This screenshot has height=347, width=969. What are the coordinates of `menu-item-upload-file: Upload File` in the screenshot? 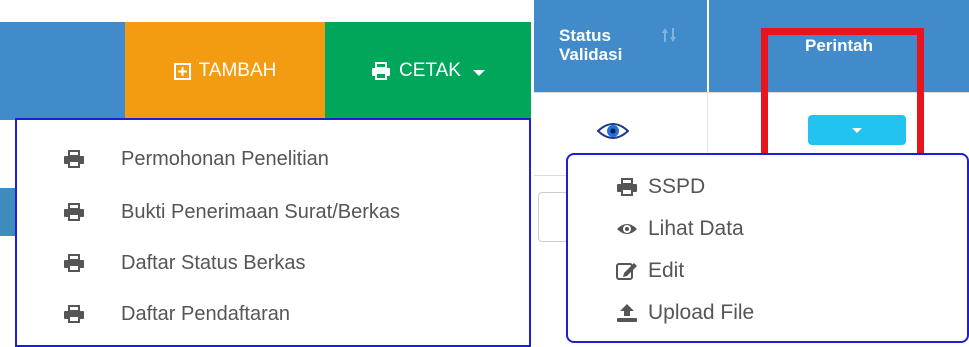 It's located at (685, 313).